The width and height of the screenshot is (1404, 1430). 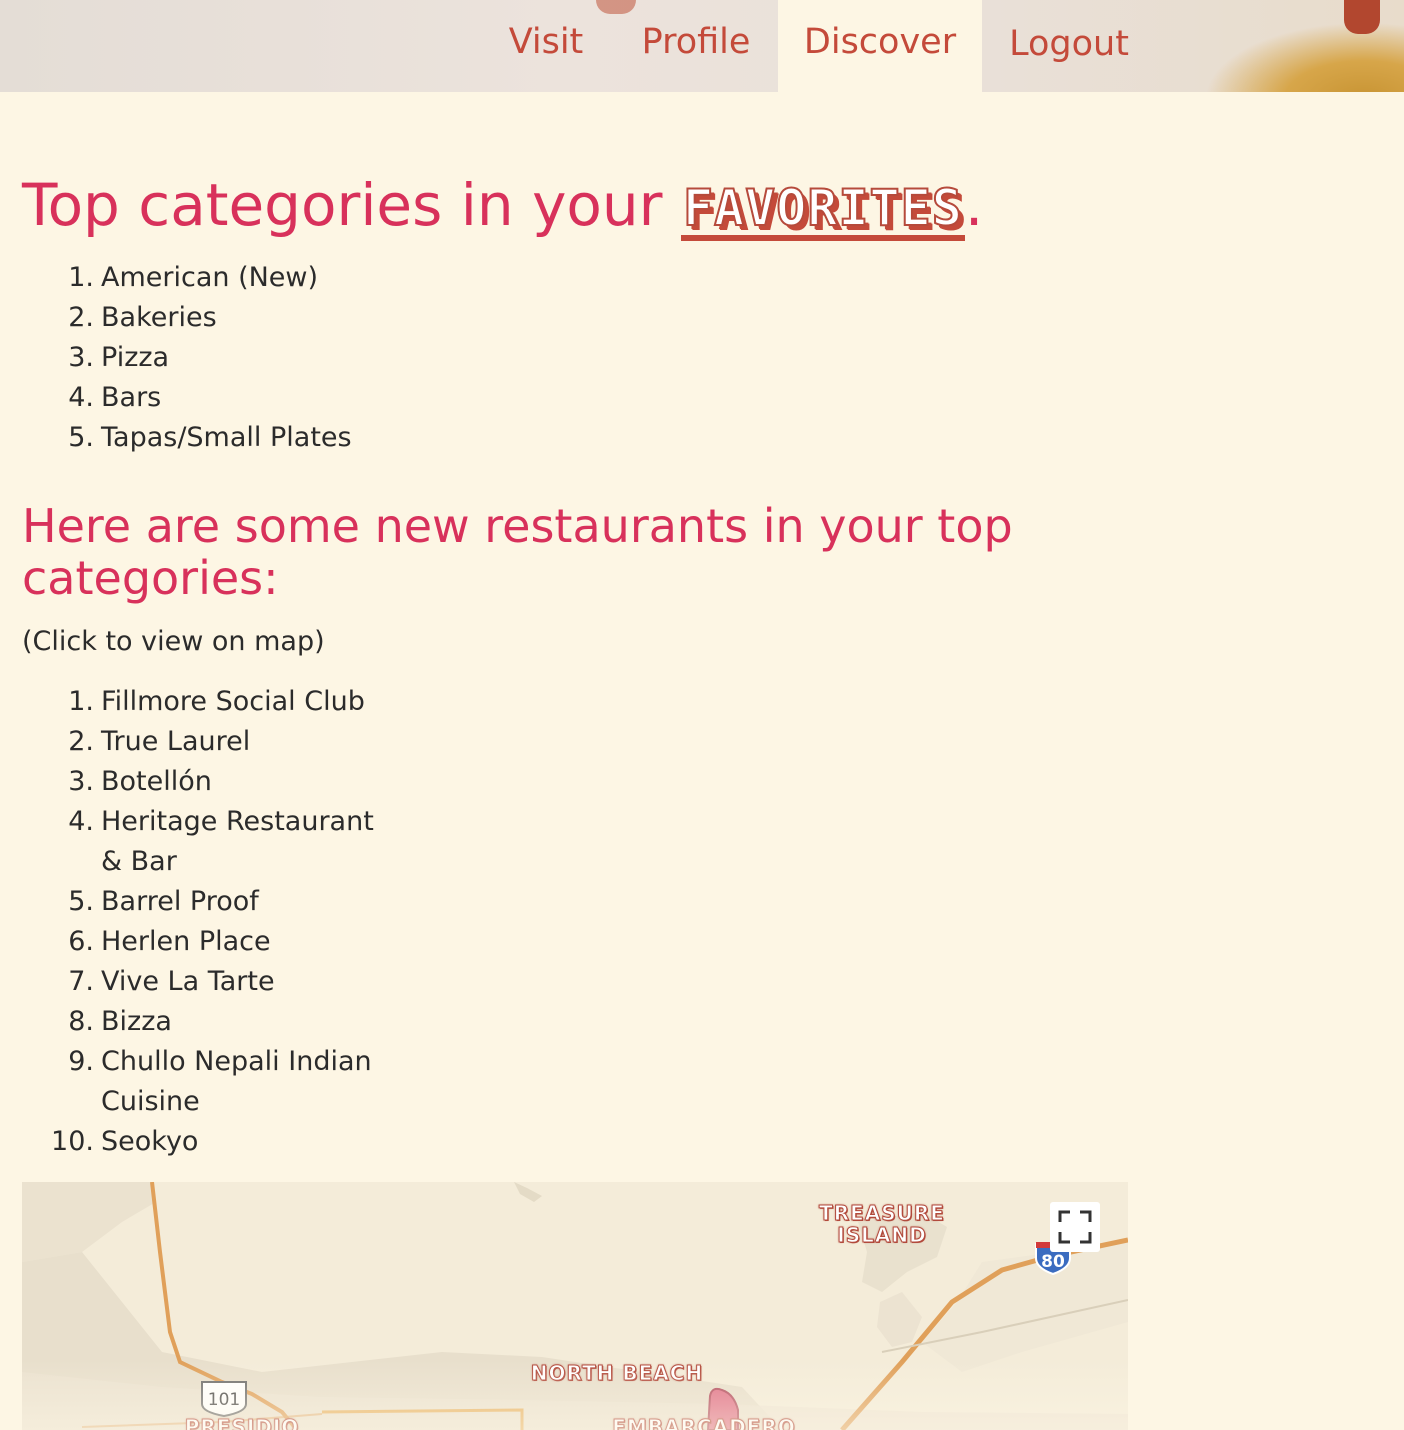 I want to click on restaurant-item-number: 1., so click(x=81, y=701).